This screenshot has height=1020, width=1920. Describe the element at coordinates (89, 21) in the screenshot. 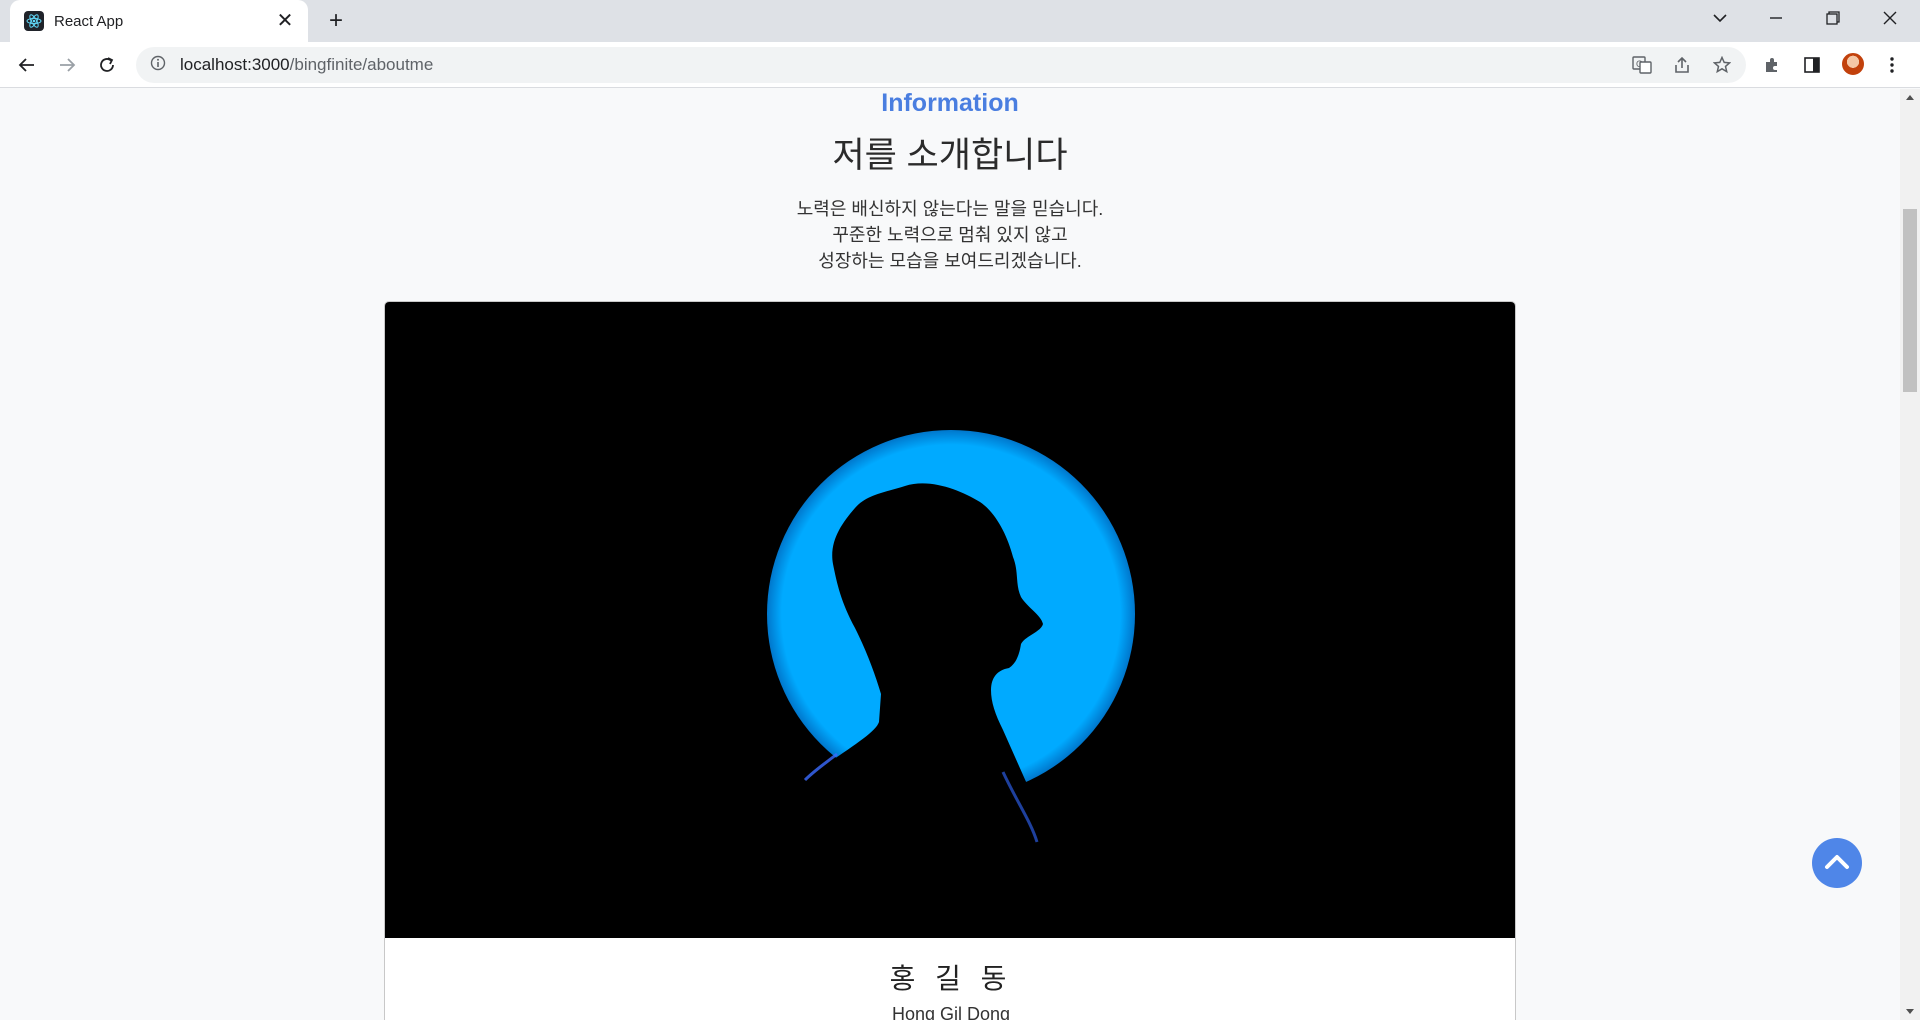

I see `tab-title: React App` at that location.